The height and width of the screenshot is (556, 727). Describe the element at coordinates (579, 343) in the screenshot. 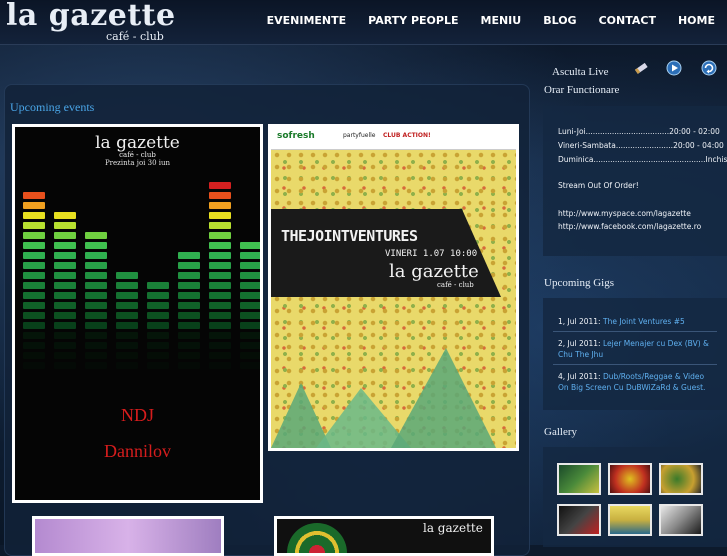

I see `gig-date: 2, Jul 2011:` at that location.